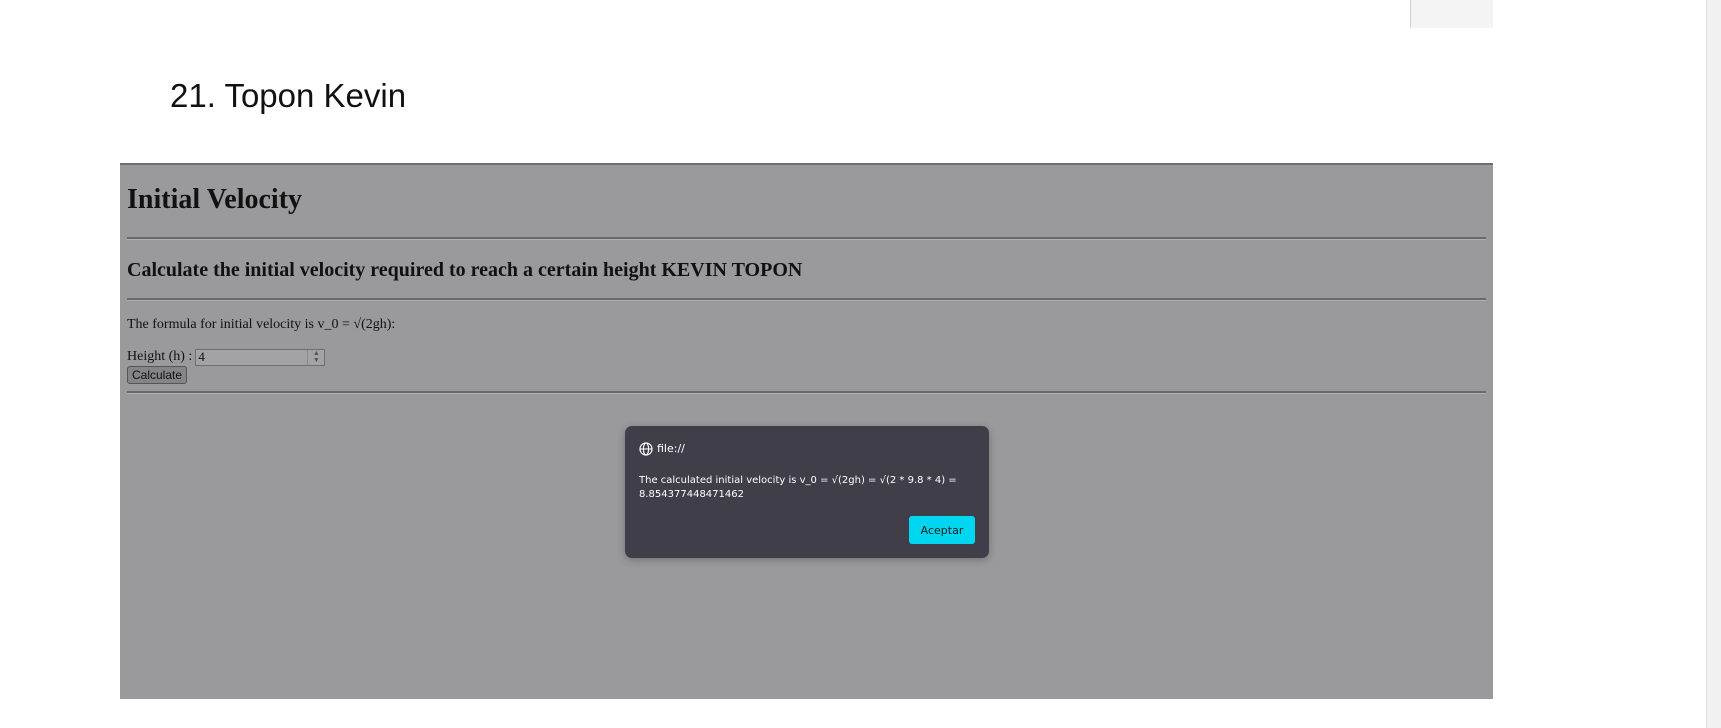 Image resolution: width=1721 pixels, height=728 pixels. What do you see at coordinates (671, 448) in the screenshot?
I see `dialog-origin-text: file://` at bounding box center [671, 448].